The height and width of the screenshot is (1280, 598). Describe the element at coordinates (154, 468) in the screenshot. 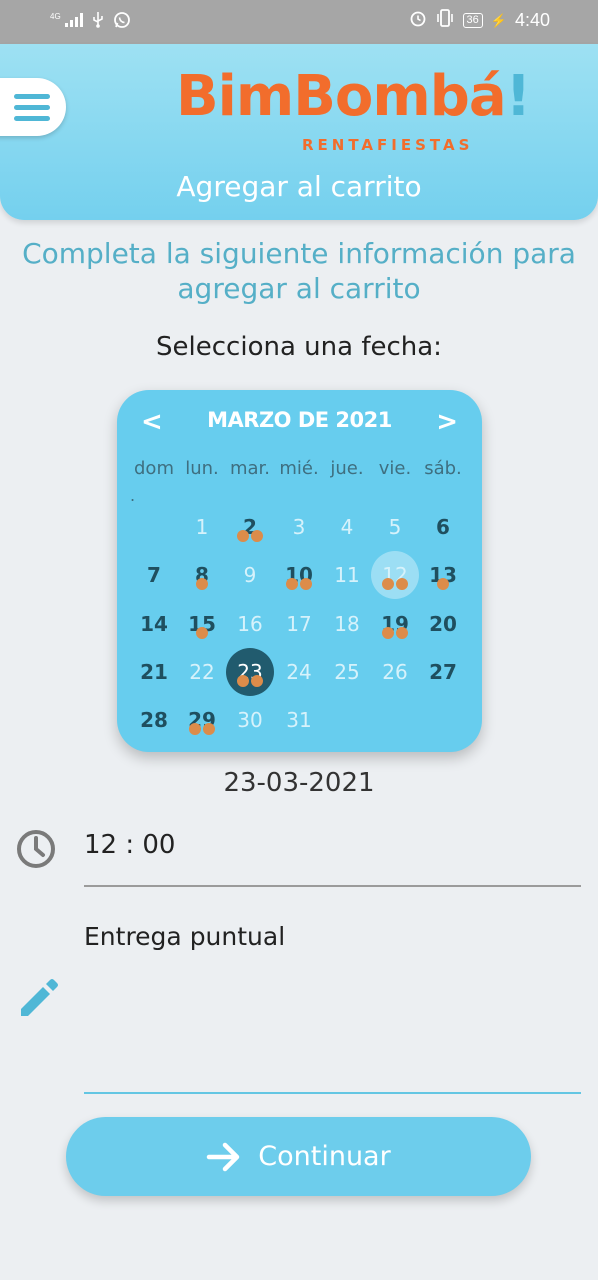

I see `weekday-header: dom` at that location.